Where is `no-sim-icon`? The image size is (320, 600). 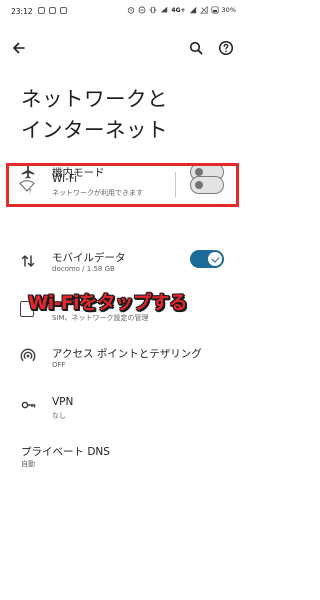 no-sim-icon is located at coordinates (203, 10).